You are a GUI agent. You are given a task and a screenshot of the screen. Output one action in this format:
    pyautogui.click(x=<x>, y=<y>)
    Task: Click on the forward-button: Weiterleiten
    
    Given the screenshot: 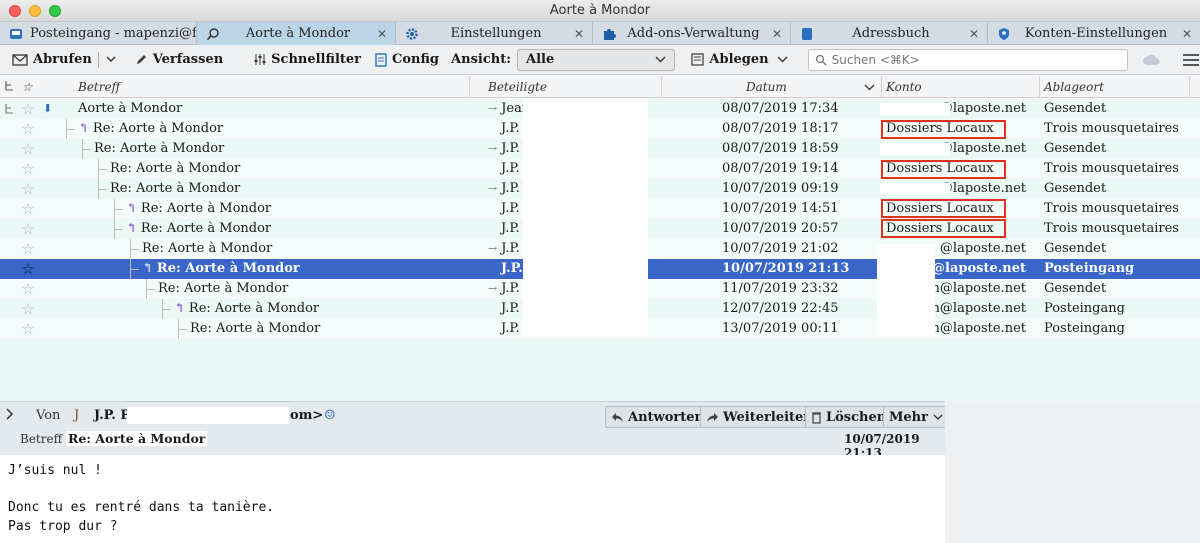 What is the action you would take?
    pyautogui.click(x=759, y=417)
    